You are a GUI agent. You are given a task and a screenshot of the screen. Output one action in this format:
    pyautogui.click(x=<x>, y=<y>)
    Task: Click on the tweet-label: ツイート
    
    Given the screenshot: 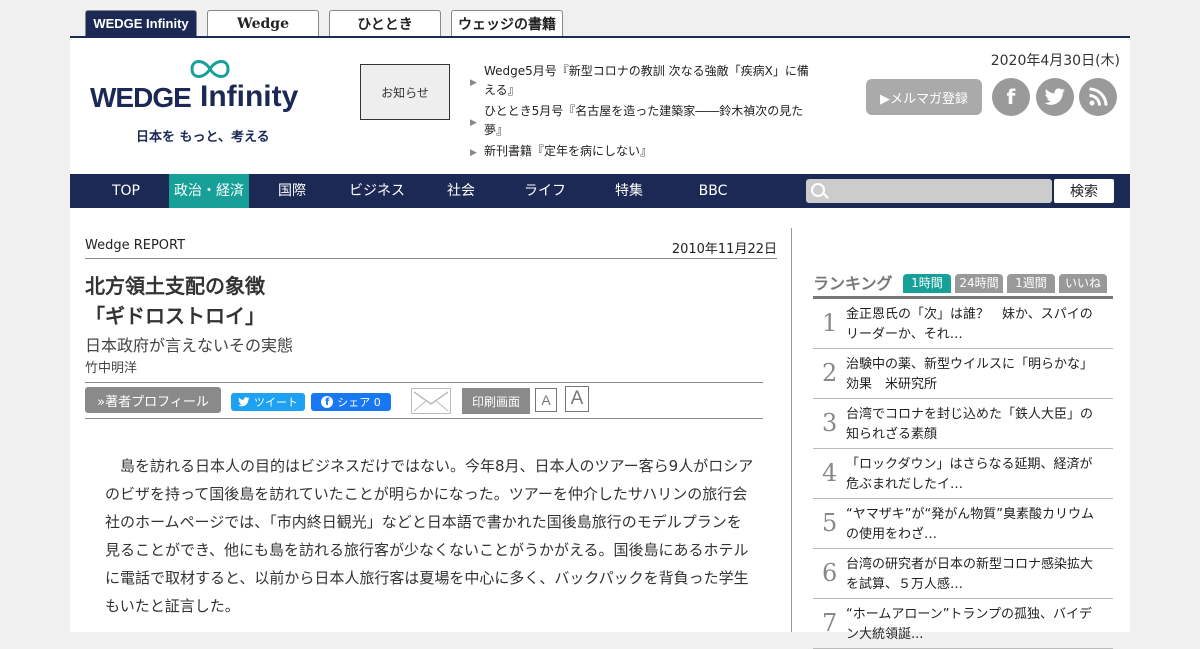 What is the action you would take?
    pyautogui.click(x=276, y=402)
    